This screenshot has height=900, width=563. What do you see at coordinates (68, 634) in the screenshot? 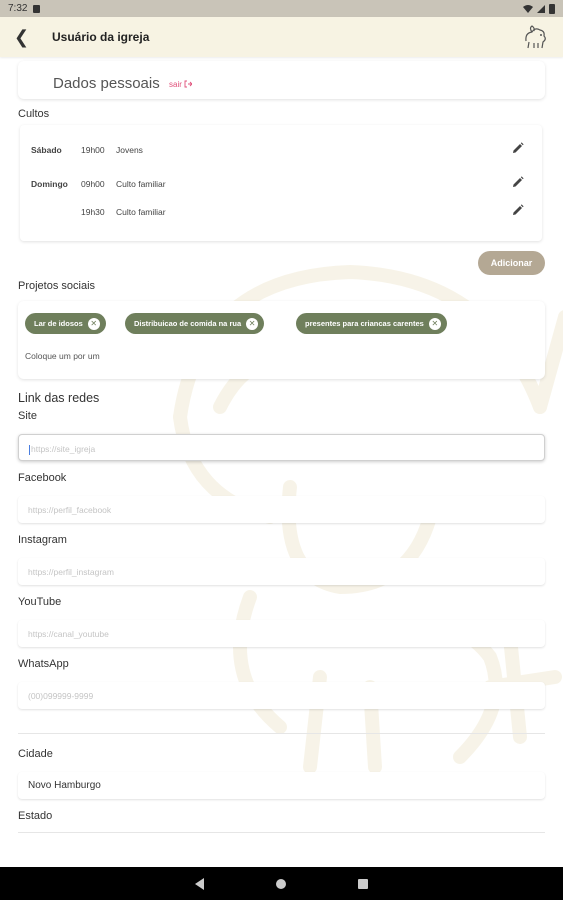
I see `youtube-placeholder: https://canal_youtube` at bounding box center [68, 634].